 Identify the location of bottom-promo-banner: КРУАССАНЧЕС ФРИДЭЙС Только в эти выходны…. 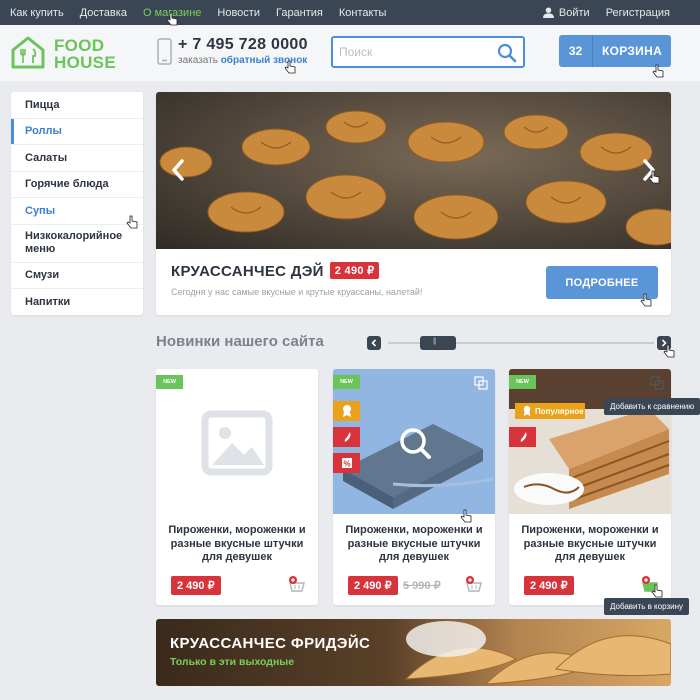
(413, 652).